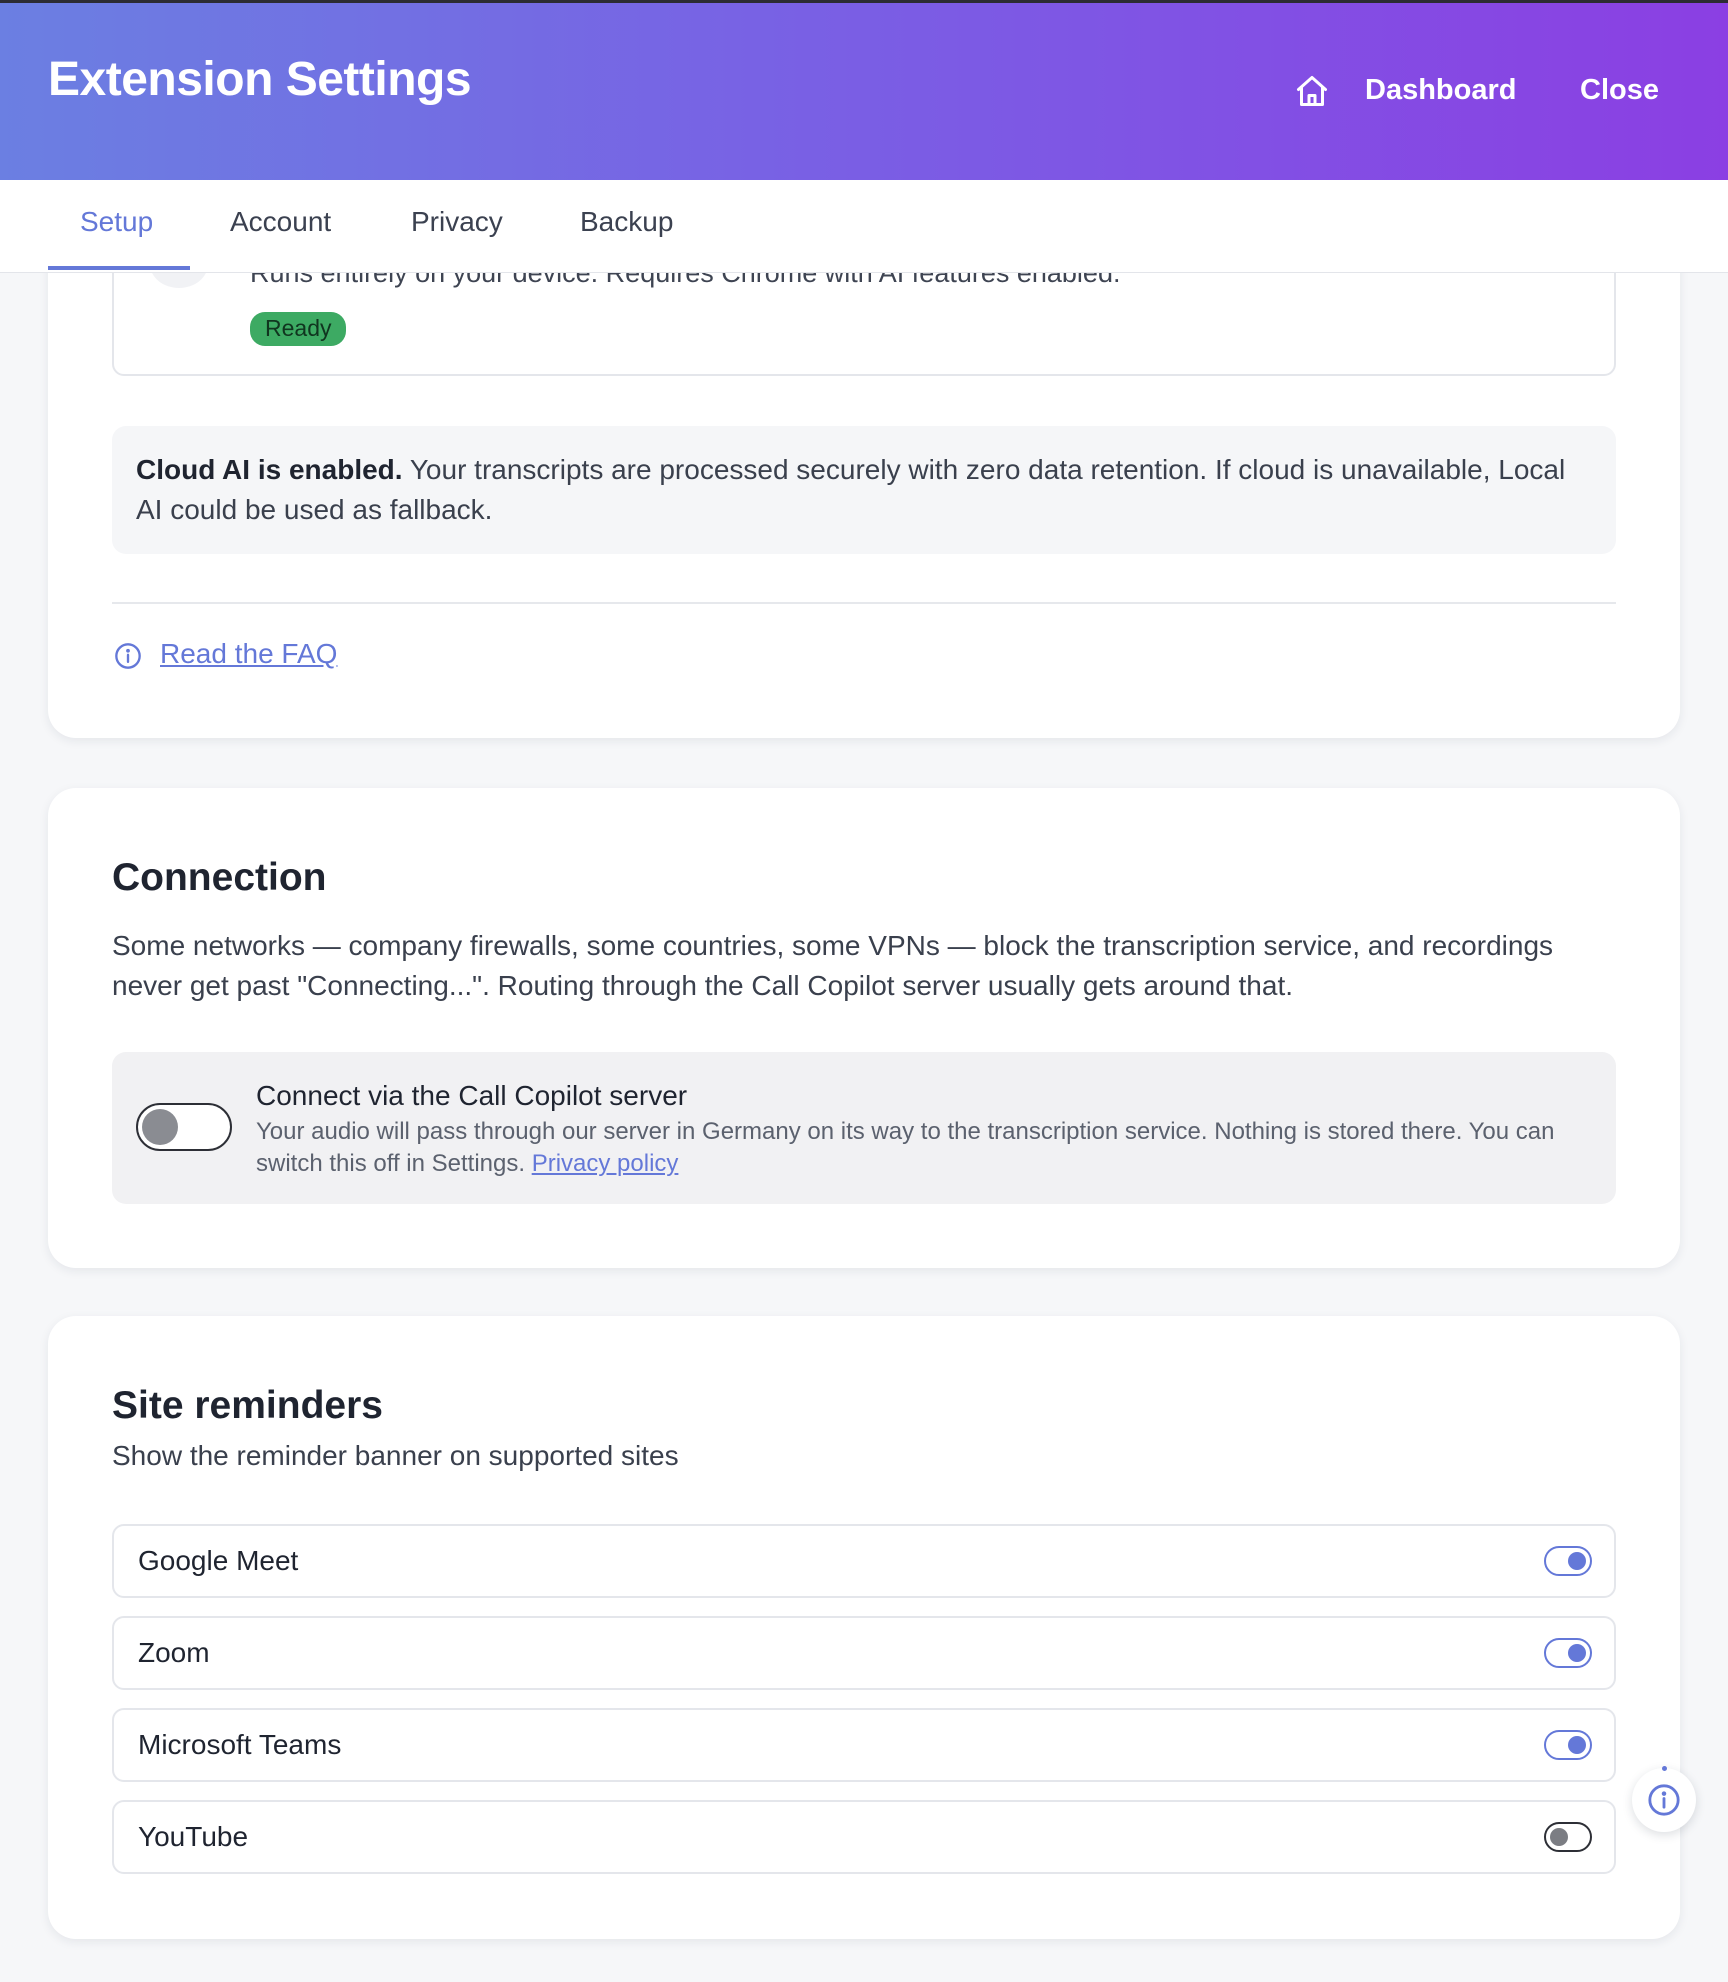 This screenshot has height=1982, width=1728. Describe the element at coordinates (218, 1560) in the screenshot. I see `site-label: Google Meet` at that location.